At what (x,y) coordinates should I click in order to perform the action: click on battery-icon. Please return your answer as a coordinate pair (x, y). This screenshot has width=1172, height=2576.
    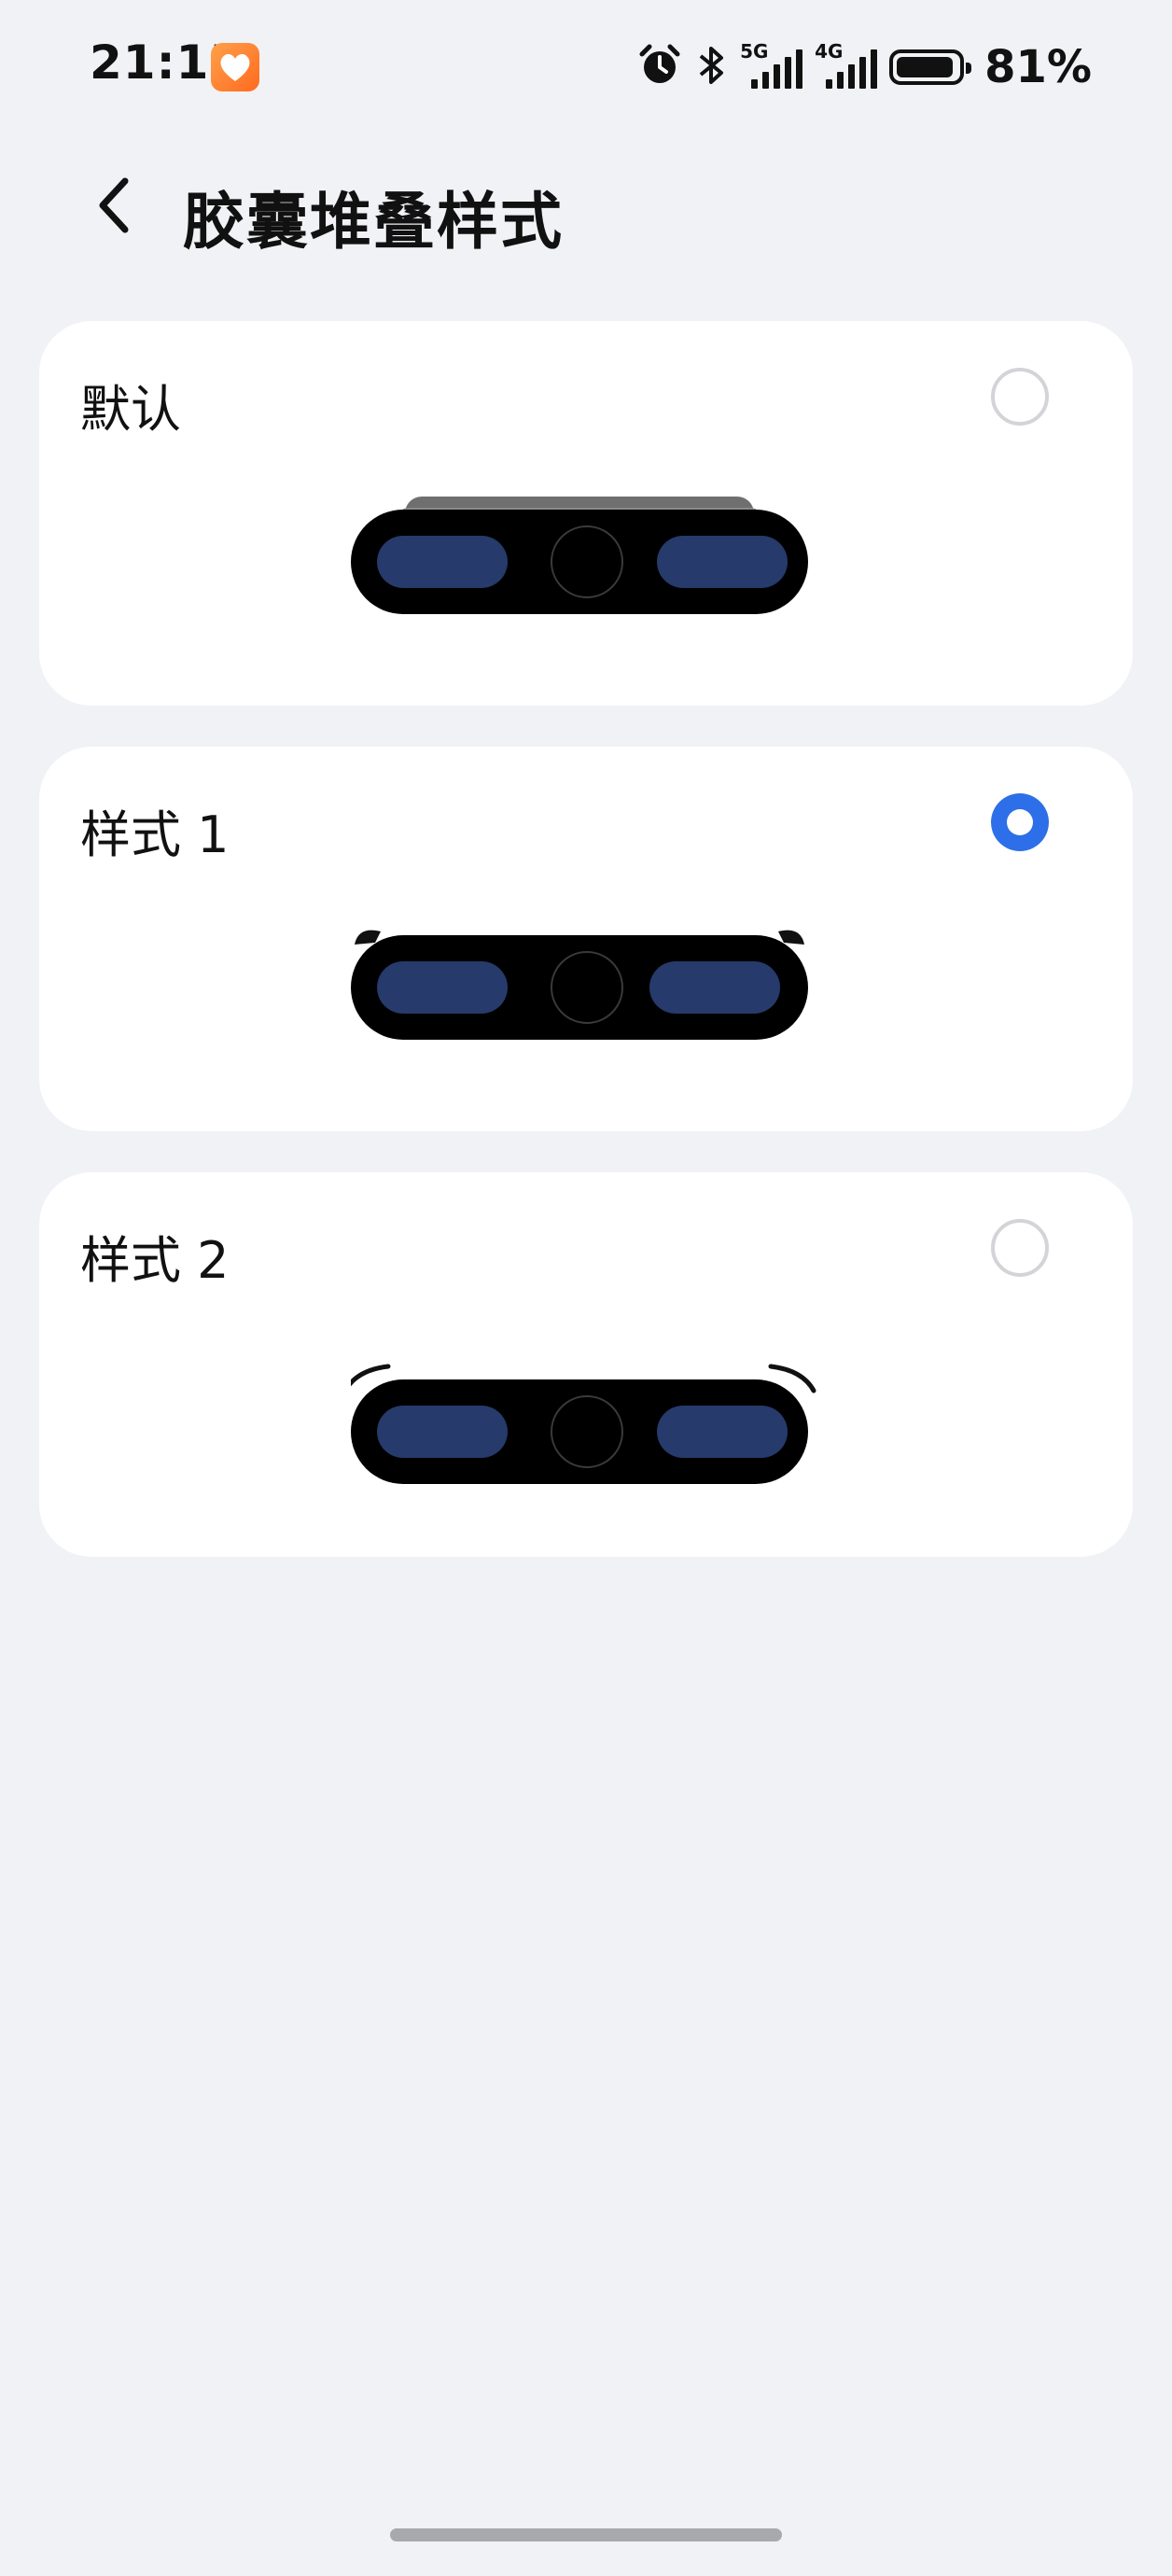
    Looking at the image, I should click on (930, 67).